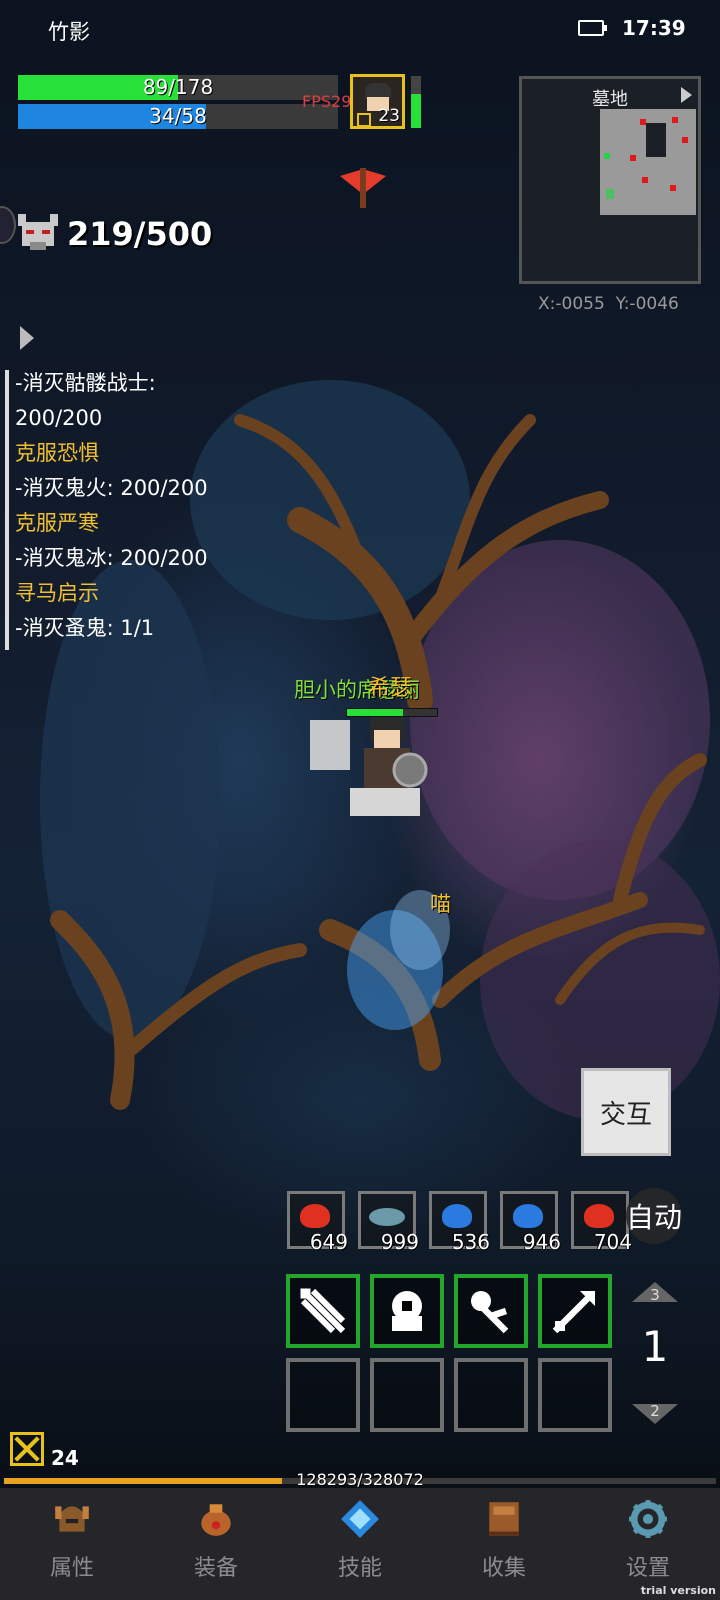  I want to click on quest-line: 200/200, so click(59, 418).